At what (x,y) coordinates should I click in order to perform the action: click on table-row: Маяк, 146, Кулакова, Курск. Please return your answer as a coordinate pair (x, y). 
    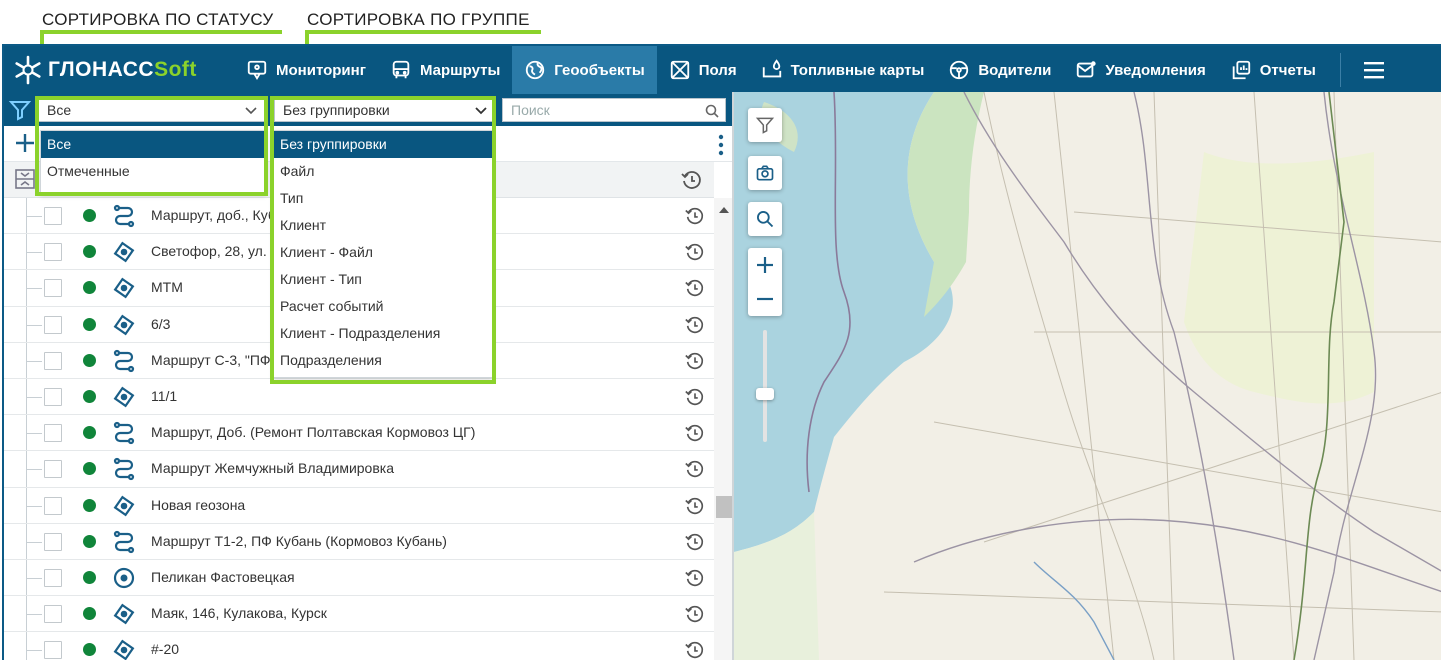
    Looking at the image, I should click on (359, 614).